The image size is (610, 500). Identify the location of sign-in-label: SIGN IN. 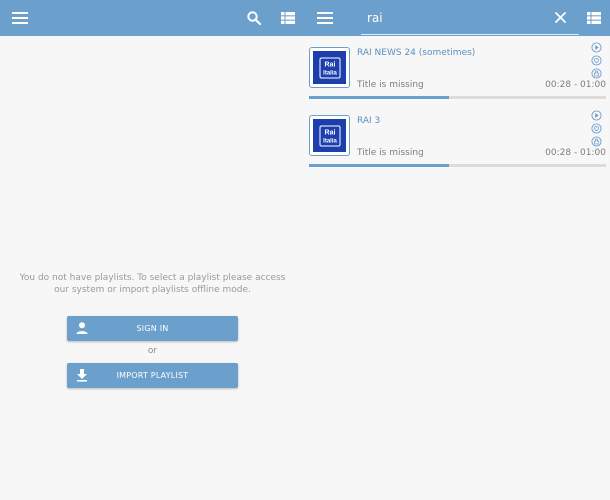
(152, 328).